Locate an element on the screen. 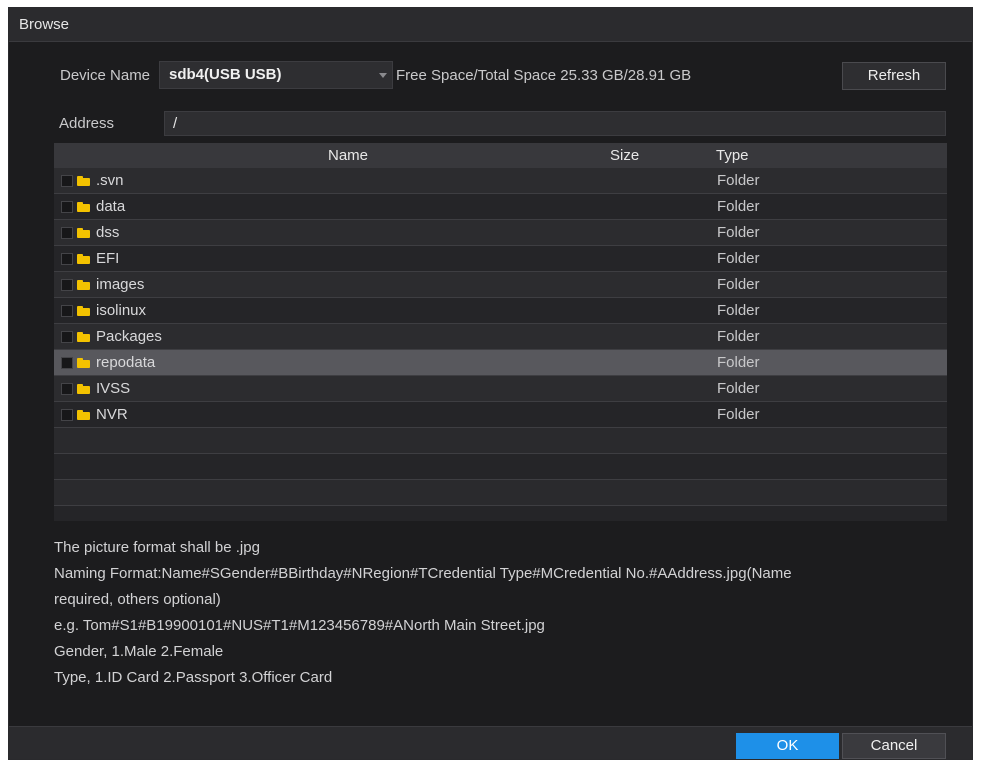  row-name: EFI is located at coordinates (108, 258).